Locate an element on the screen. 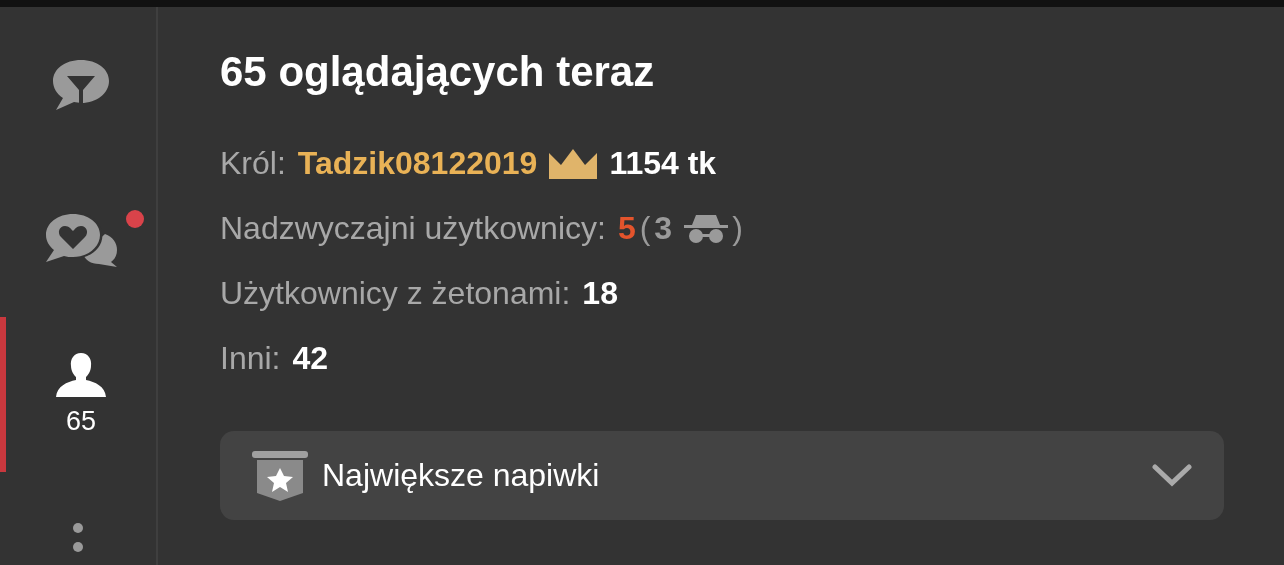  crown-icon is located at coordinates (573, 163).